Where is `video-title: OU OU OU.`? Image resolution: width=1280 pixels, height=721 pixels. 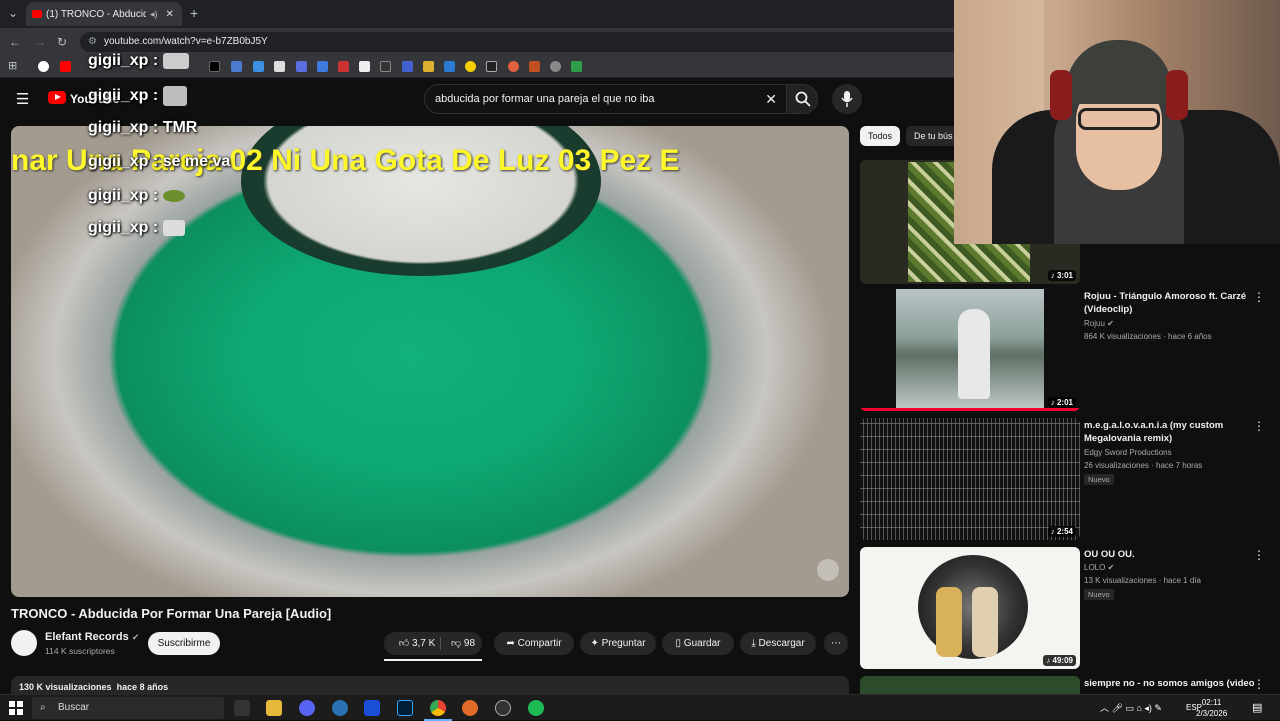 video-title: OU OU OU. is located at coordinates (1169, 554).